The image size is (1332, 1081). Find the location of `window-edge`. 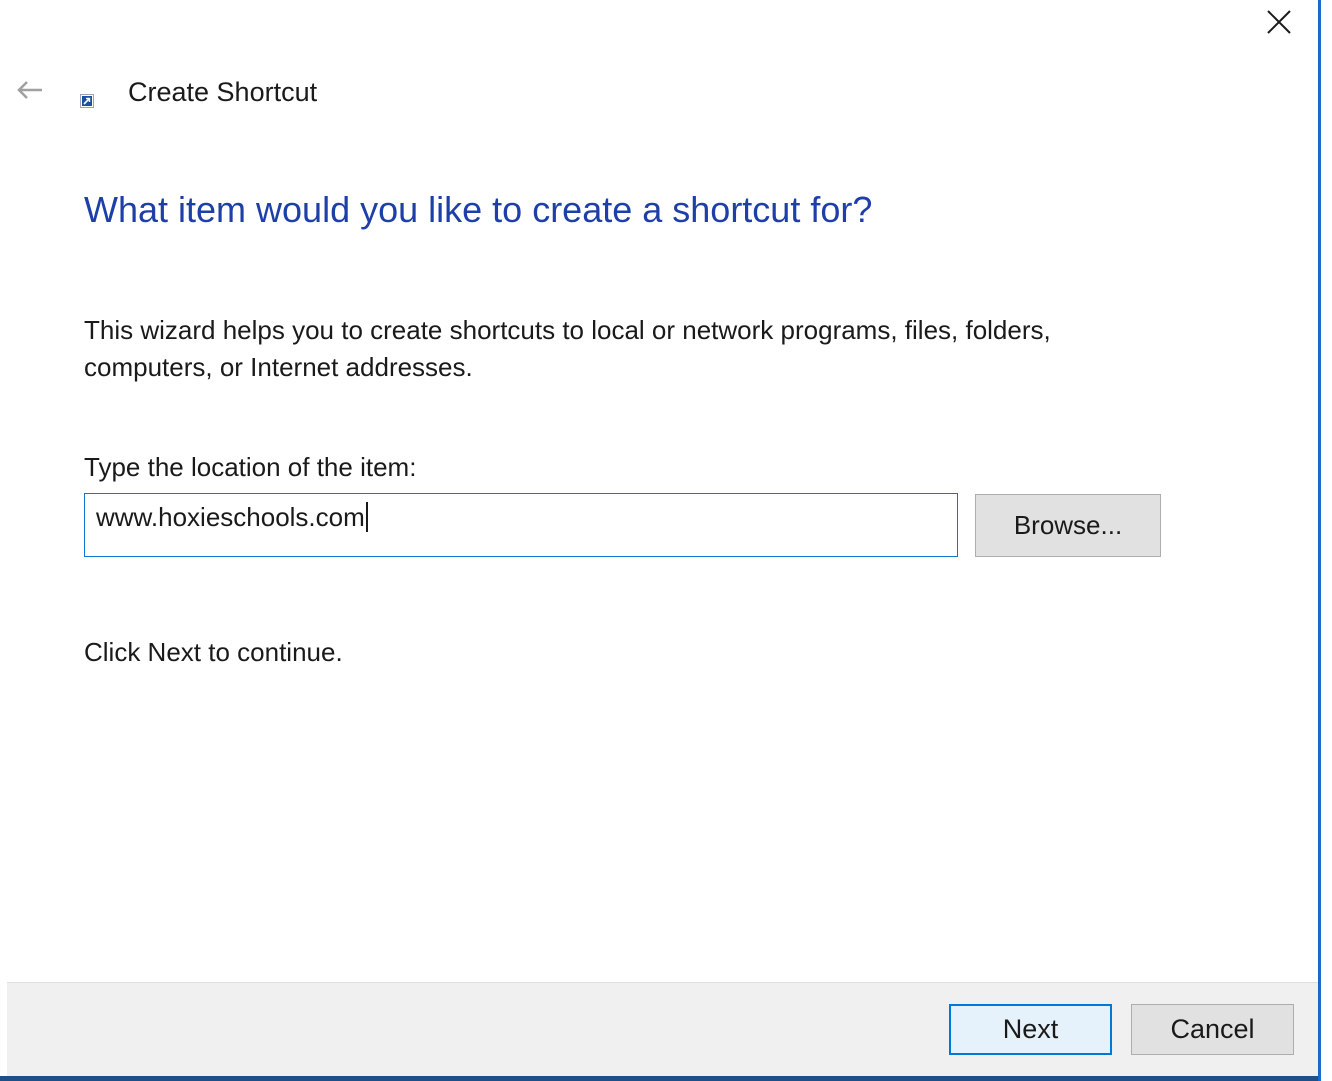

window-edge is located at coordinates (1325, 540).